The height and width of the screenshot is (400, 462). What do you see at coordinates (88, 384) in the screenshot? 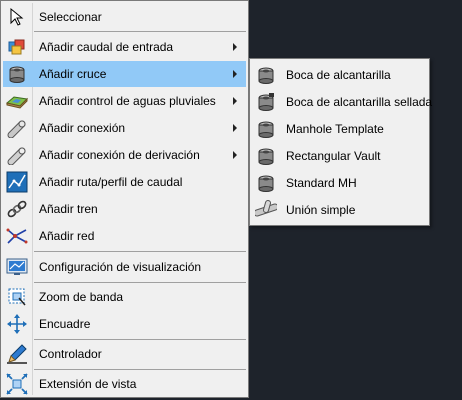
I see `menu-item-label: Extensión de vista` at bounding box center [88, 384].